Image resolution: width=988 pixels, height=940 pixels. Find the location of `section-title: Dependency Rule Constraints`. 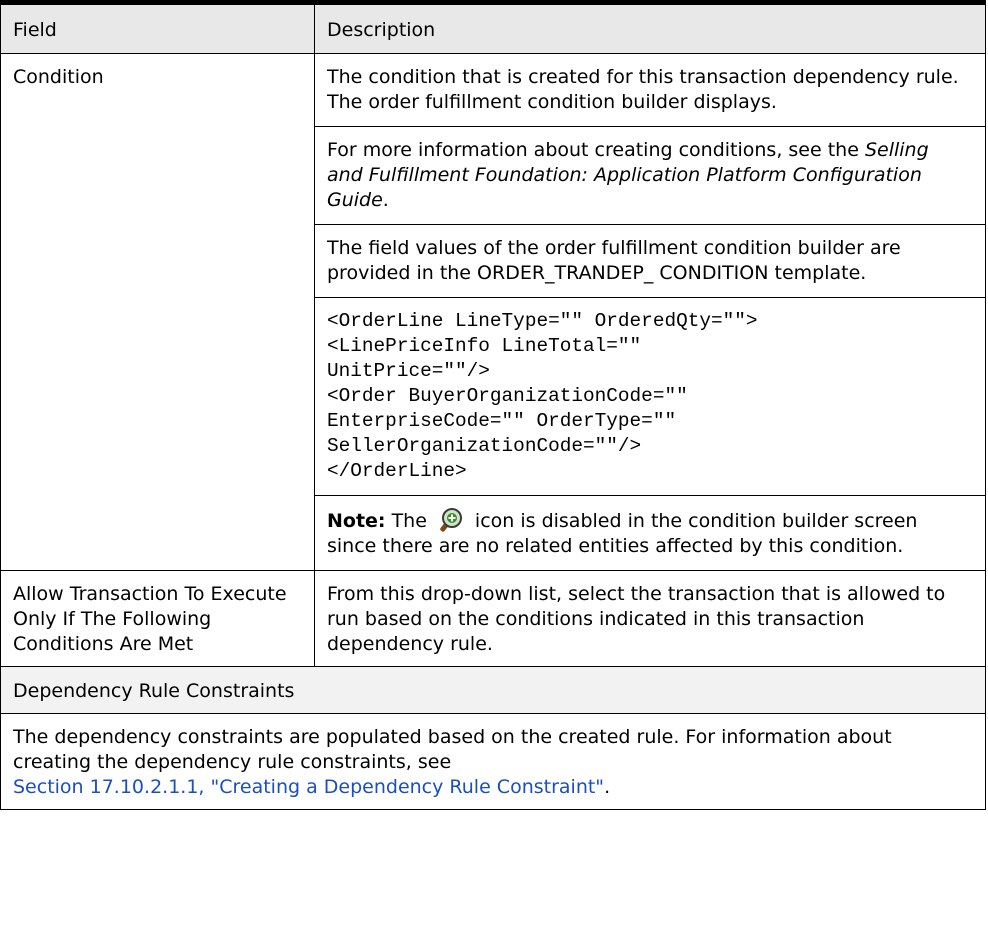

section-title: Dependency Rule Constraints is located at coordinates (493, 690).